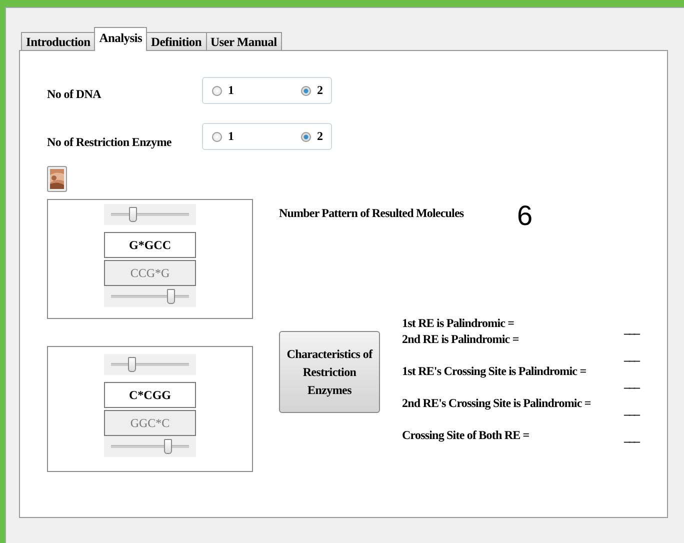 The width and height of the screenshot is (684, 543). Describe the element at coordinates (244, 41) in the screenshot. I see `tab: User Manual` at that location.